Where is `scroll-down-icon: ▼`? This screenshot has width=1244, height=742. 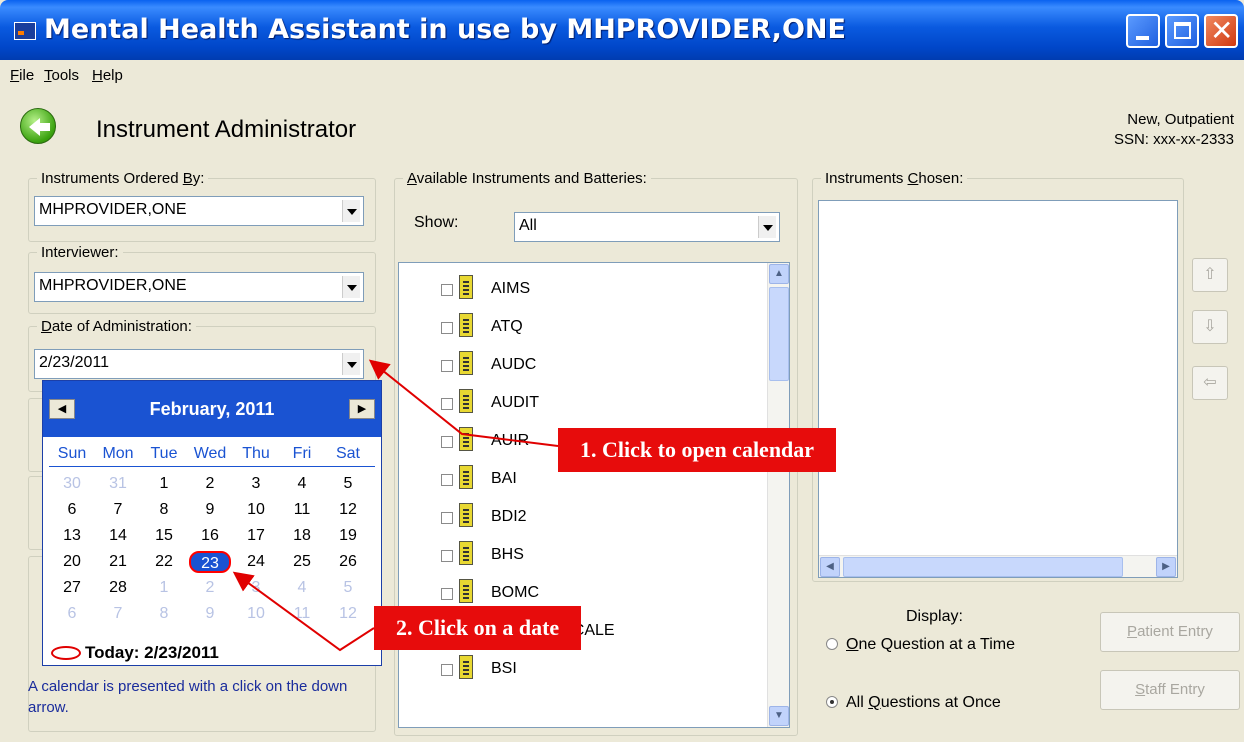
scroll-down-icon: ▼ is located at coordinates (779, 716).